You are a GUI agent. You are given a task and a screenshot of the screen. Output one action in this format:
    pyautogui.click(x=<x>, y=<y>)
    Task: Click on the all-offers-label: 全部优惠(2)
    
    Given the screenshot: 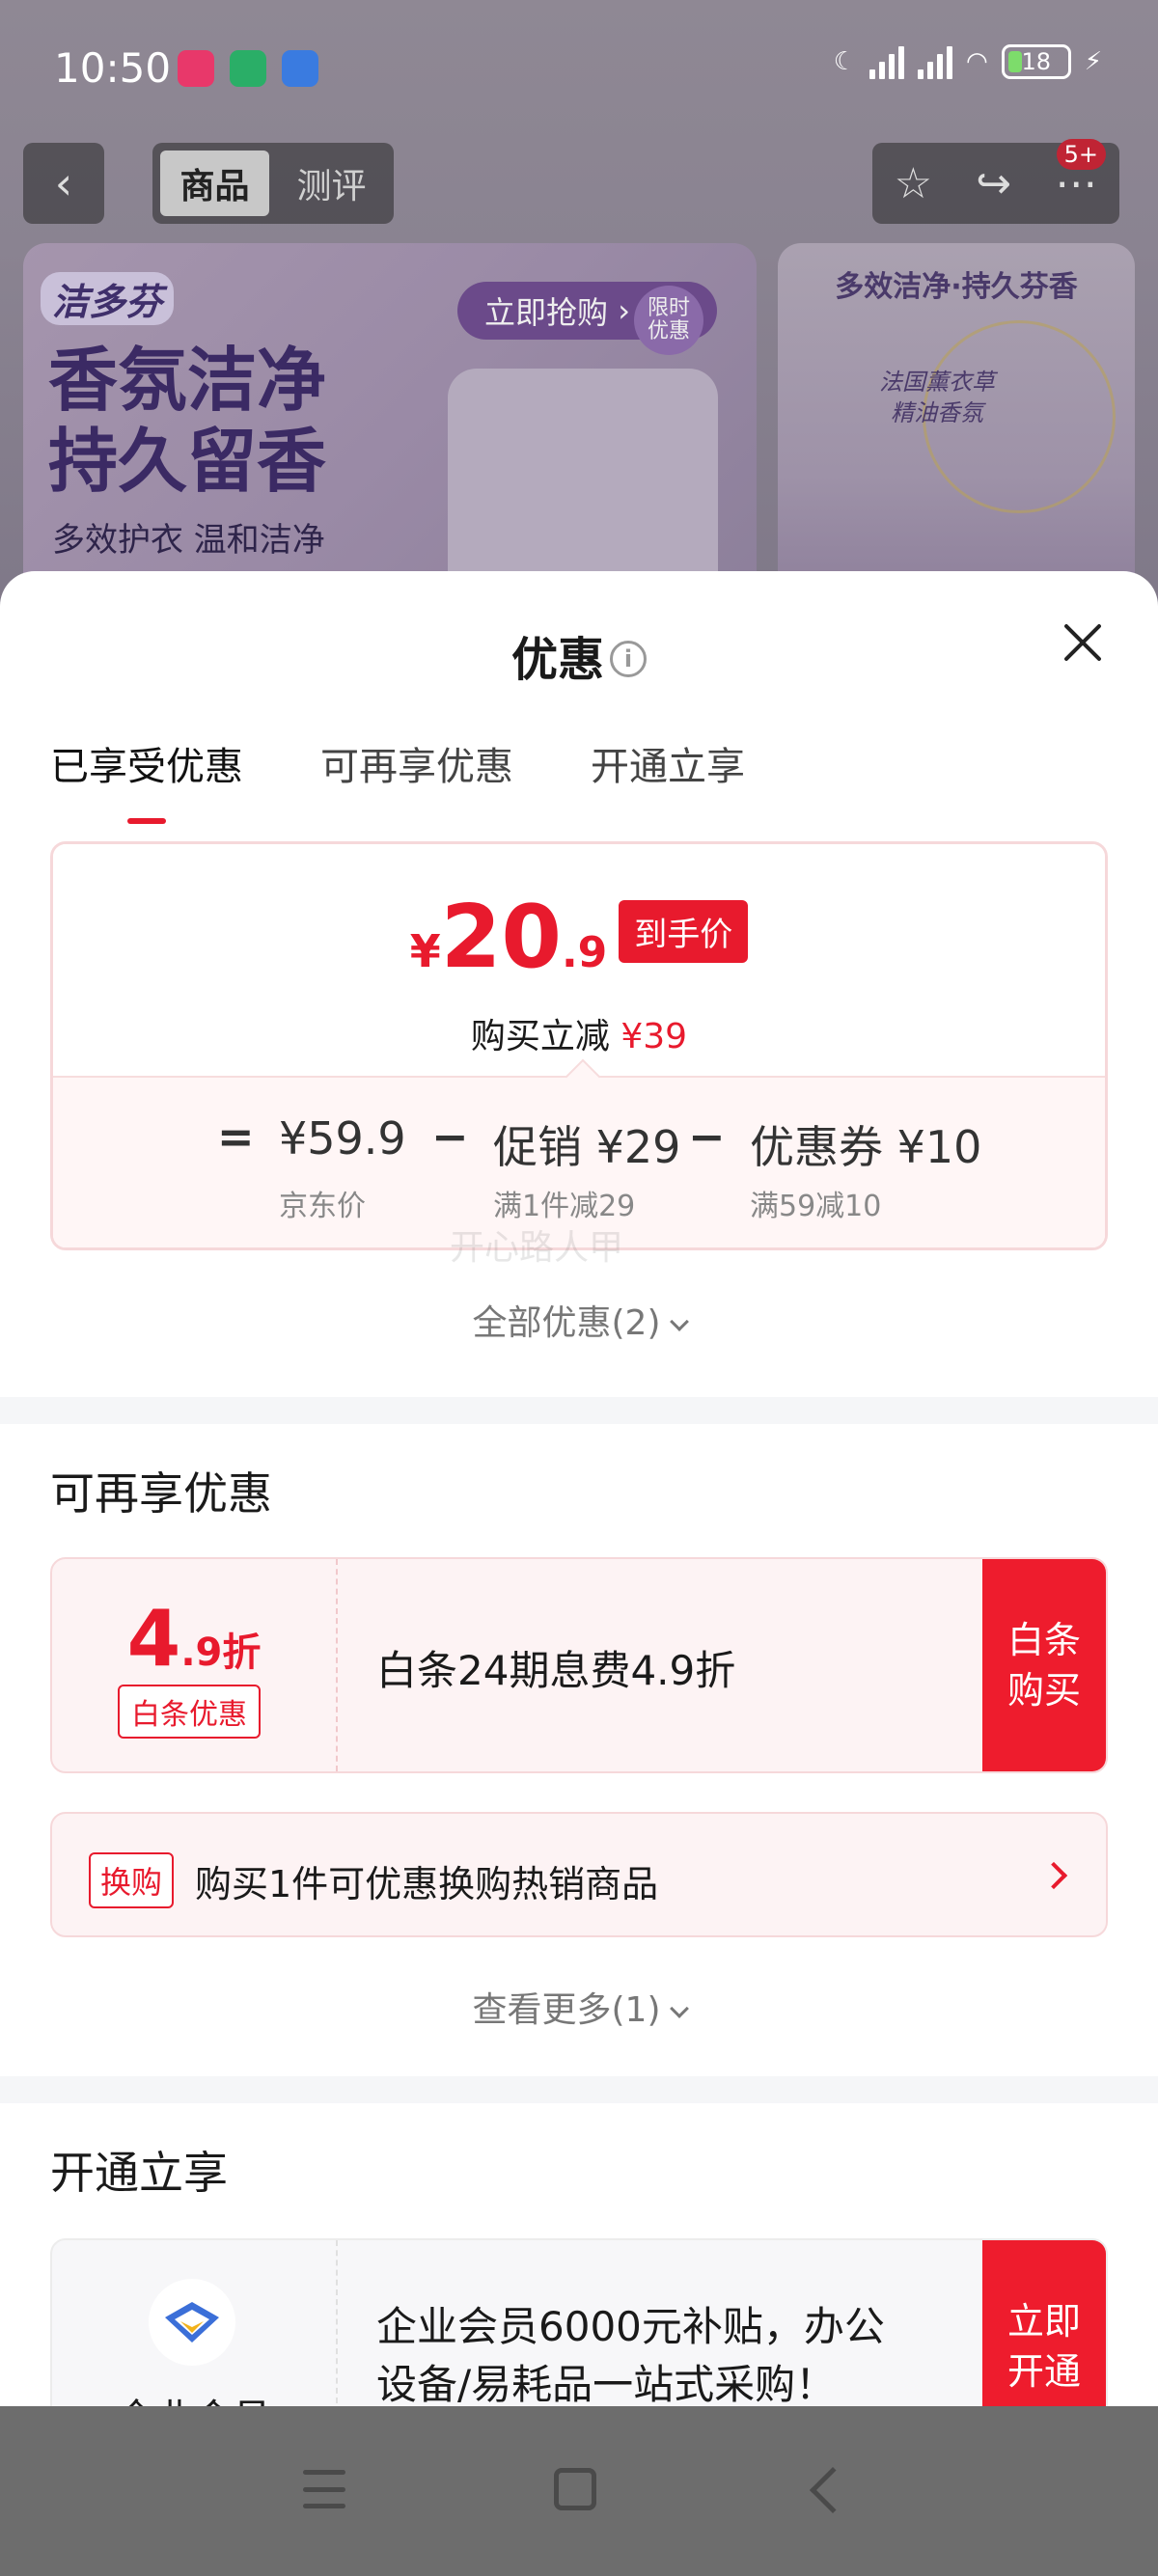 What is the action you would take?
    pyautogui.click(x=566, y=1323)
    